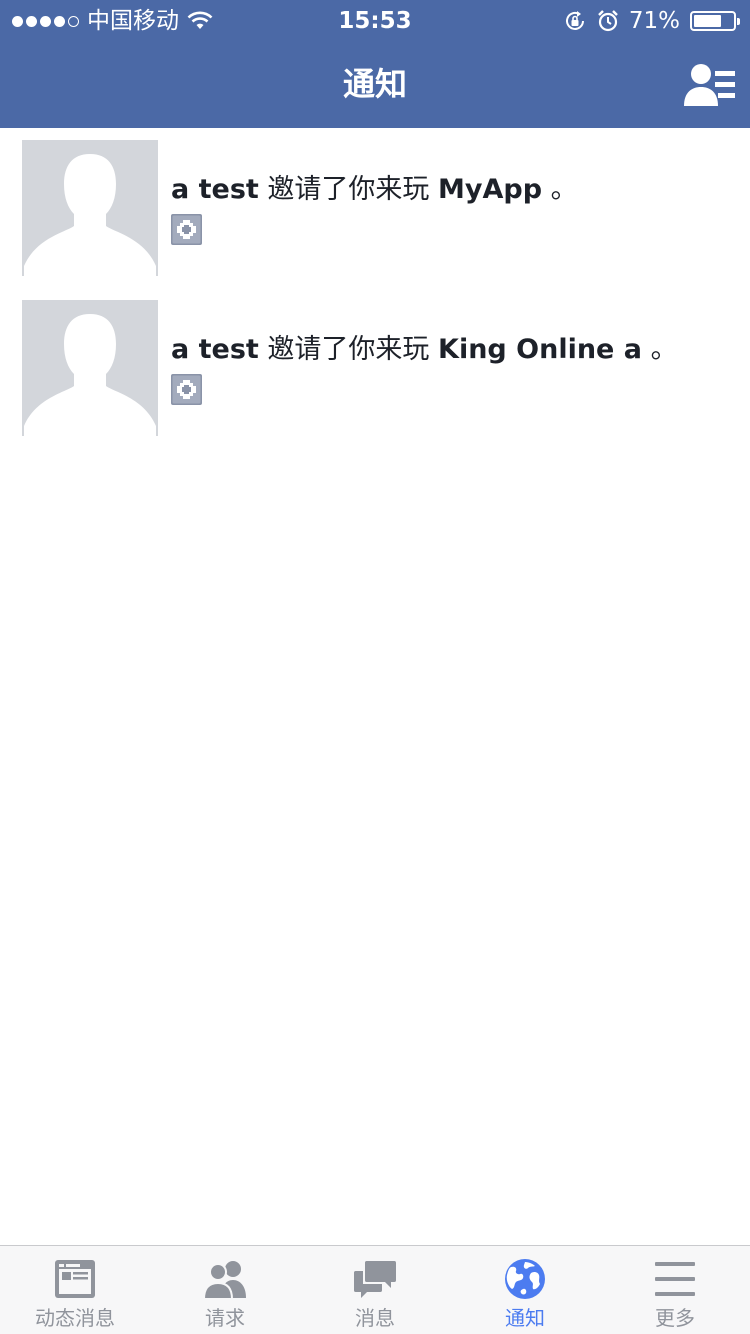 The width and height of the screenshot is (750, 1334). I want to click on messages-icon, so click(375, 1279).